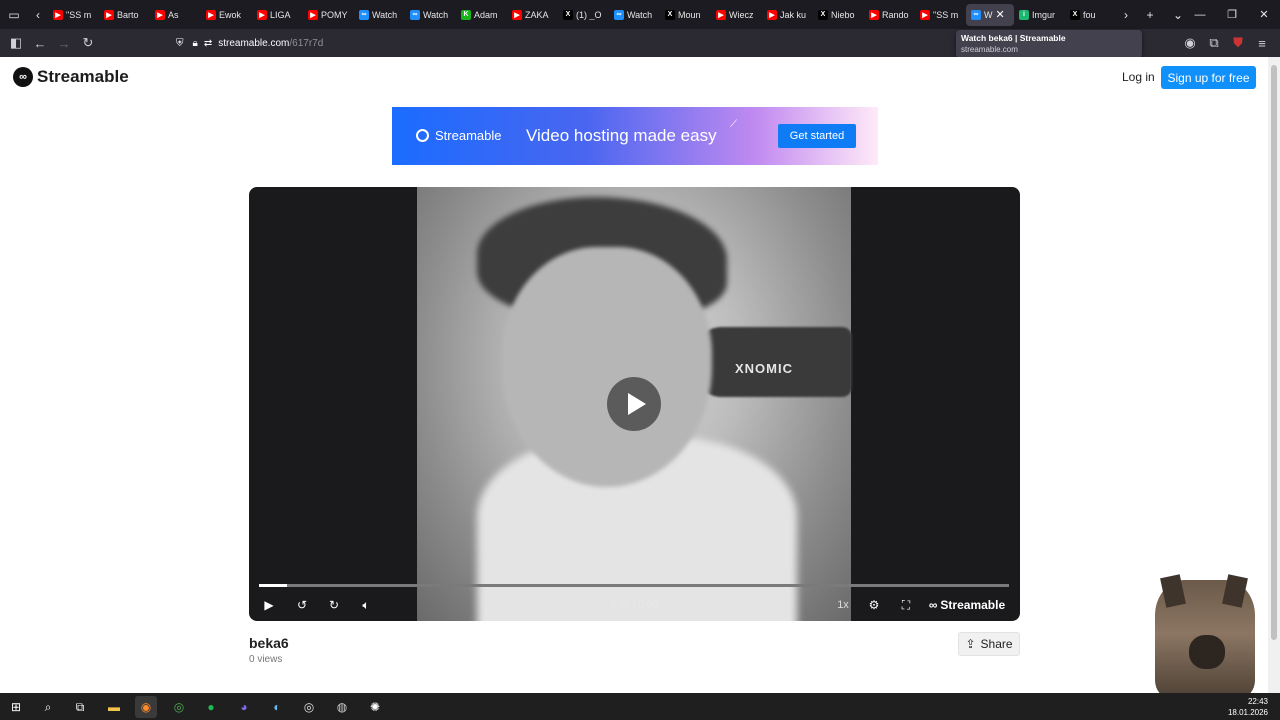 The width and height of the screenshot is (1280, 720). Describe the element at coordinates (269, 643) in the screenshot. I see `video-title: beka6` at that location.